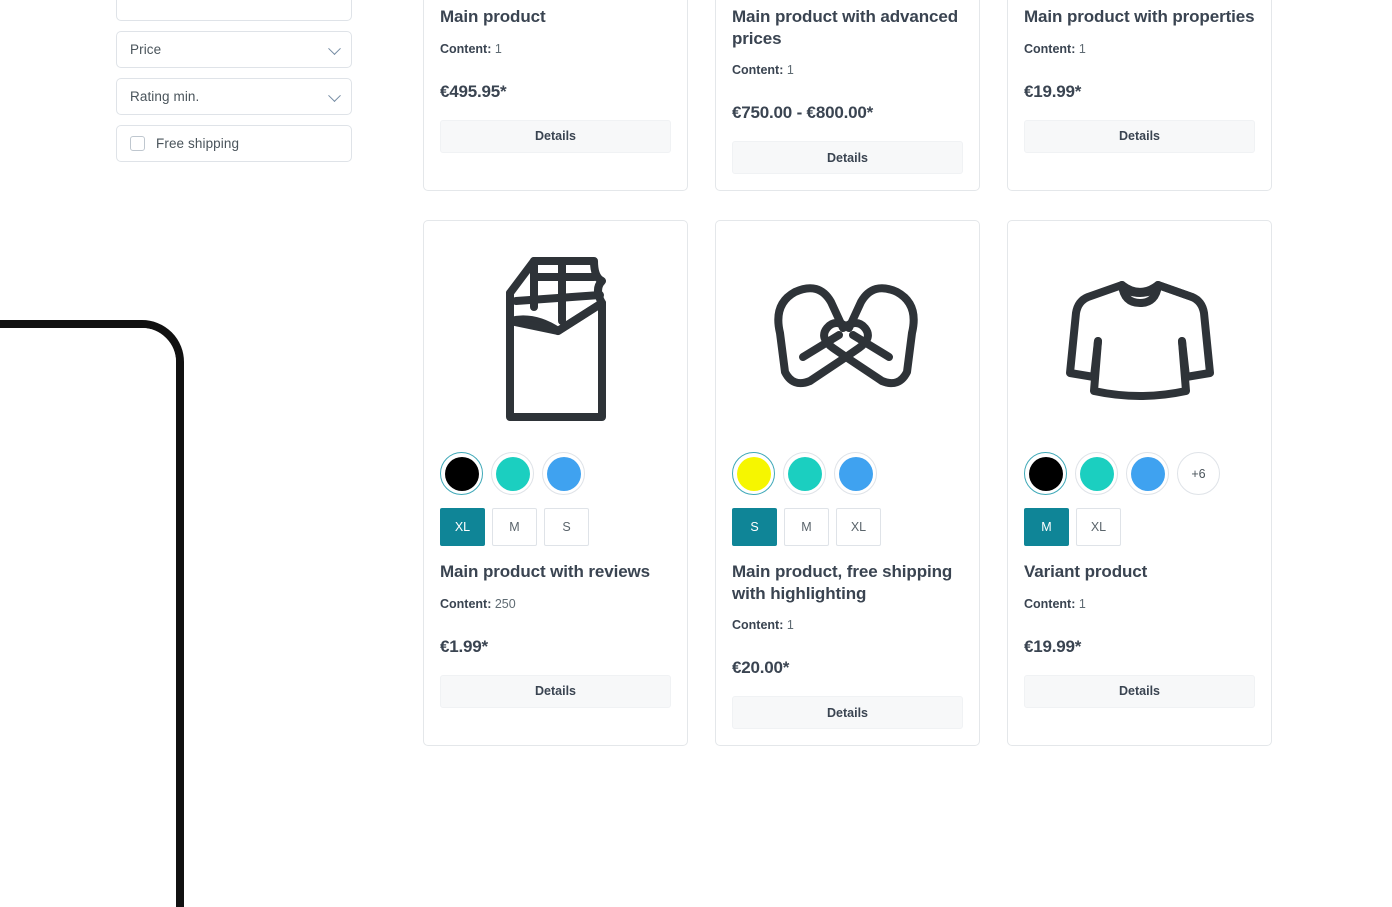  Describe the element at coordinates (146, 49) in the screenshot. I see `filter-price-label: Price` at that location.